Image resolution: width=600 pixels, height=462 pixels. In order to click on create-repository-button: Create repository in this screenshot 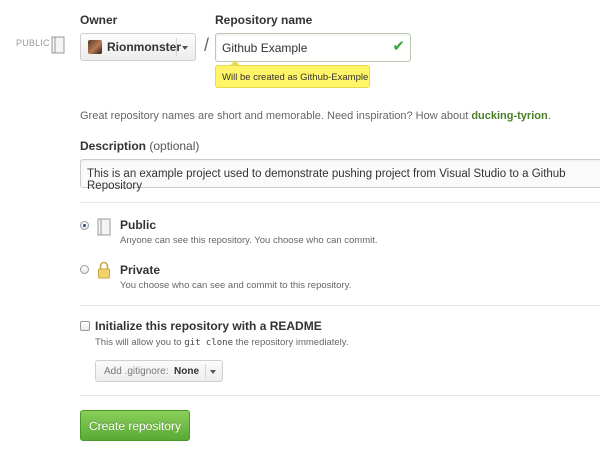, I will do `click(135, 425)`.